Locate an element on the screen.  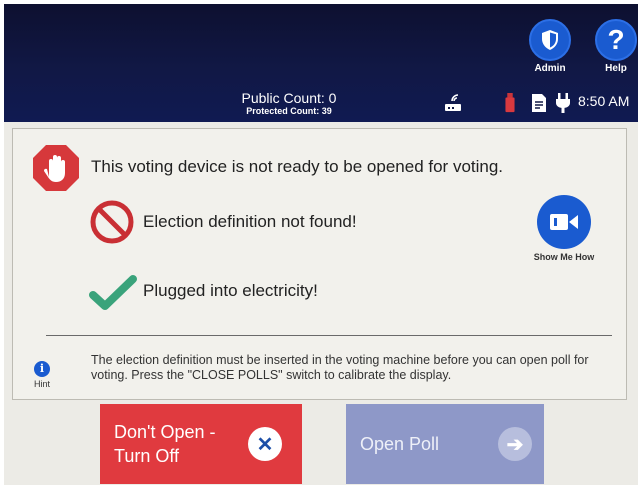
admin-label: Admin is located at coordinates (550, 68).